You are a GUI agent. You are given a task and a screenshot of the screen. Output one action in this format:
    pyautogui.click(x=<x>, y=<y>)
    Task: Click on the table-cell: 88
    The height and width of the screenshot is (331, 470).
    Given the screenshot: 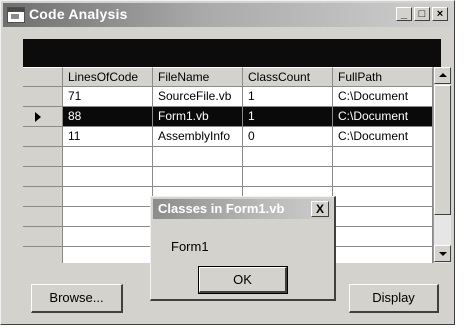 What is the action you would take?
    pyautogui.click(x=108, y=117)
    